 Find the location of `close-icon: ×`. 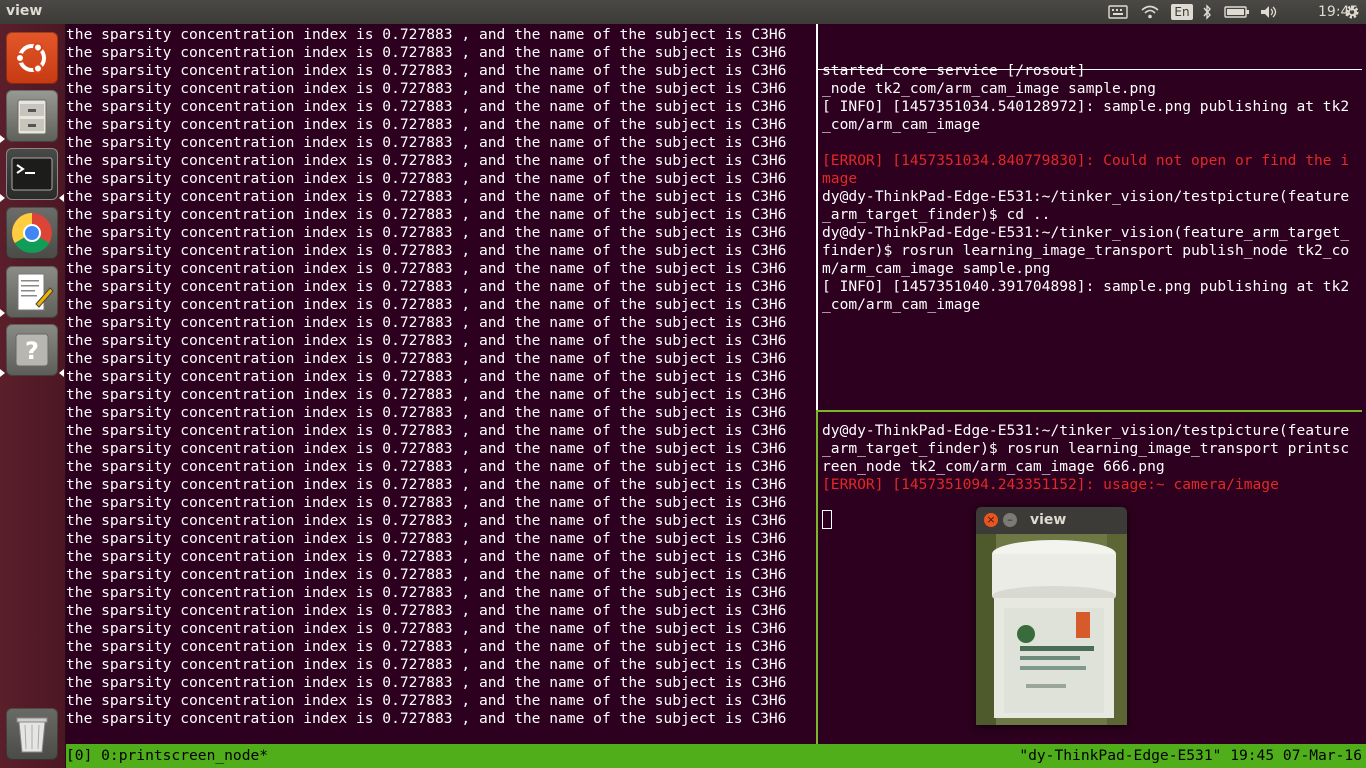

close-icon: × is located at coordinates (991, 520).